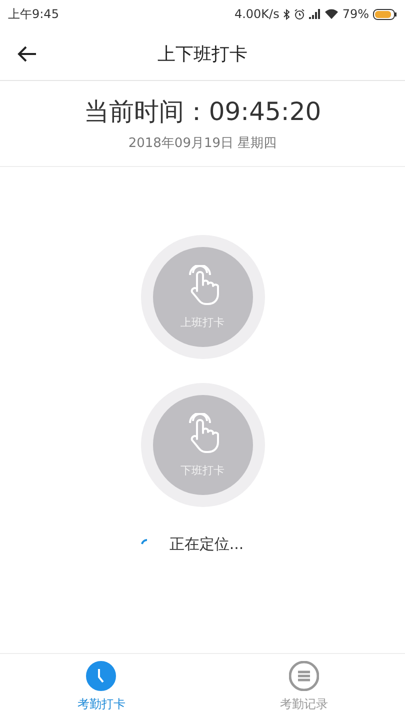  Describe the element at coordinates (286, 14) in the screenshot. I see `bluetooth-icon` at that location.